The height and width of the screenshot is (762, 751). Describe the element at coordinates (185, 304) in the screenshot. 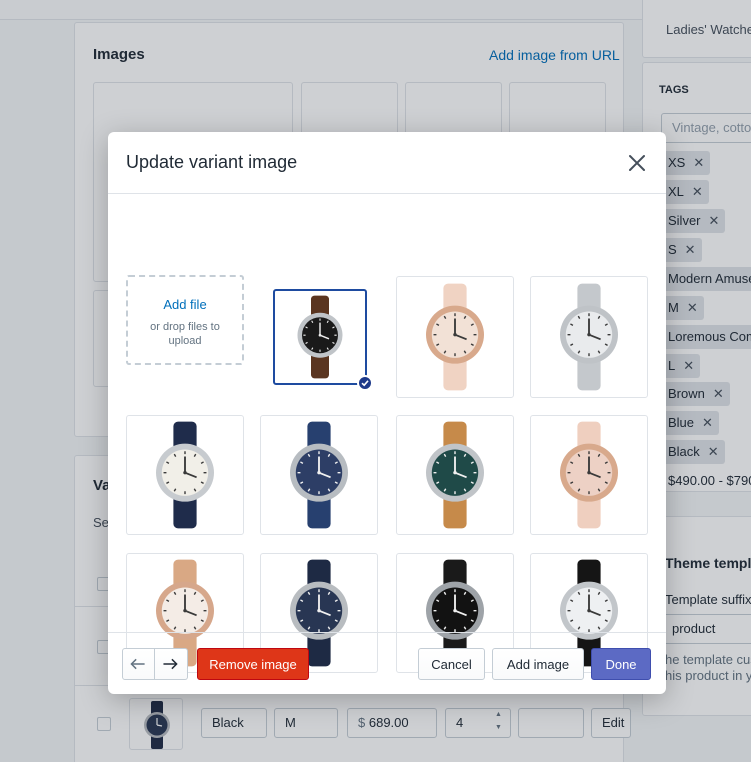

I see `add-file-link: Add file` at that location.